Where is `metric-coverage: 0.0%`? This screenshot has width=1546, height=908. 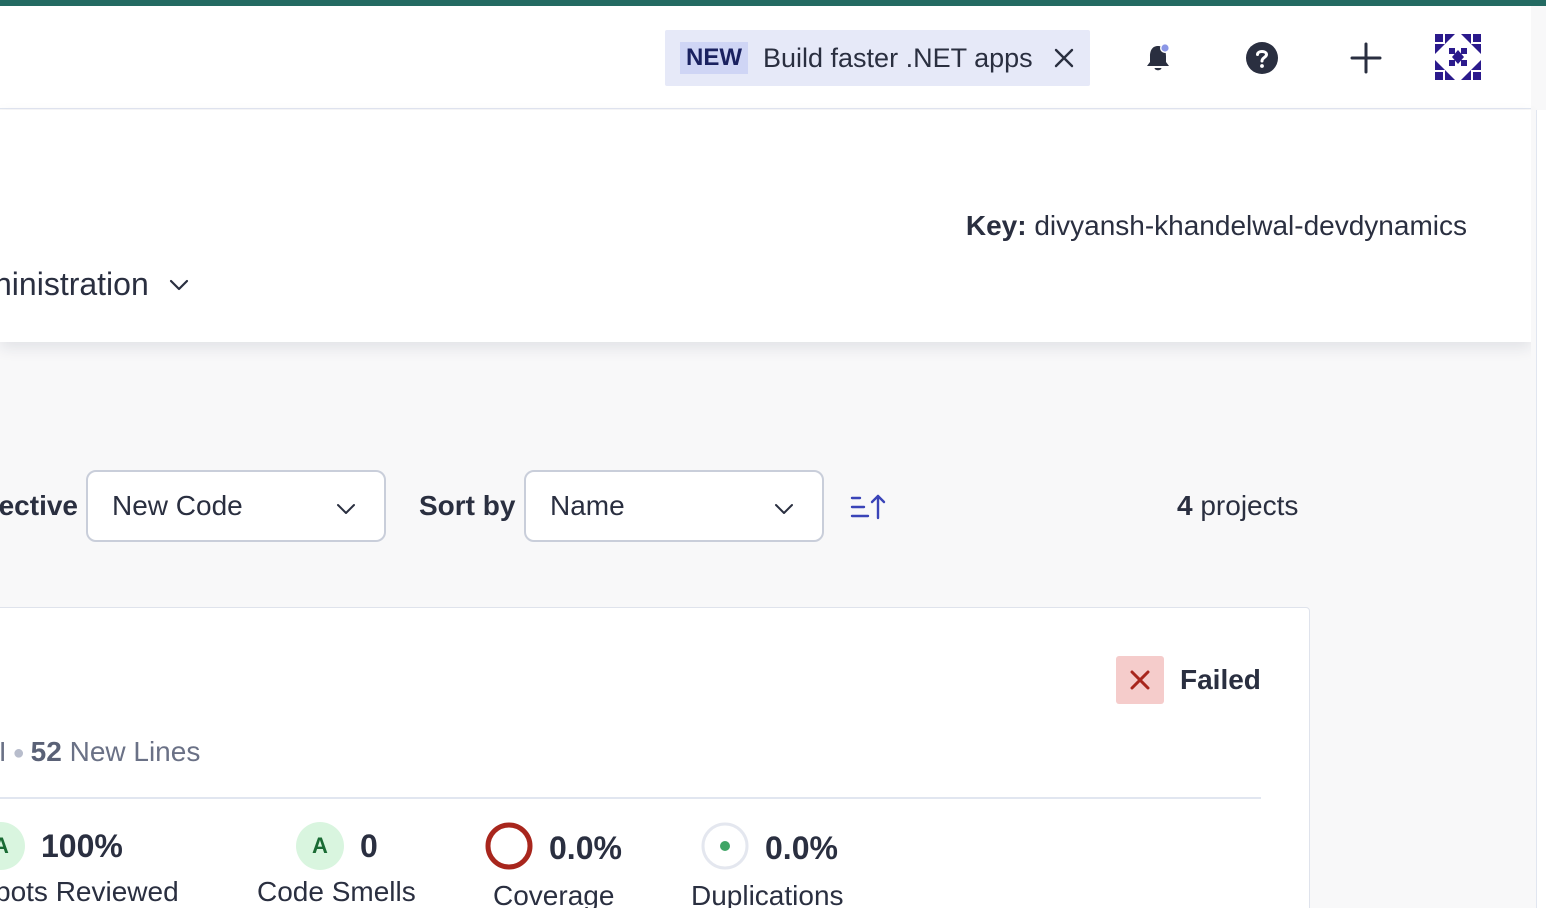
metric-coverage: 0.0% is located at coordinates (553, 848).